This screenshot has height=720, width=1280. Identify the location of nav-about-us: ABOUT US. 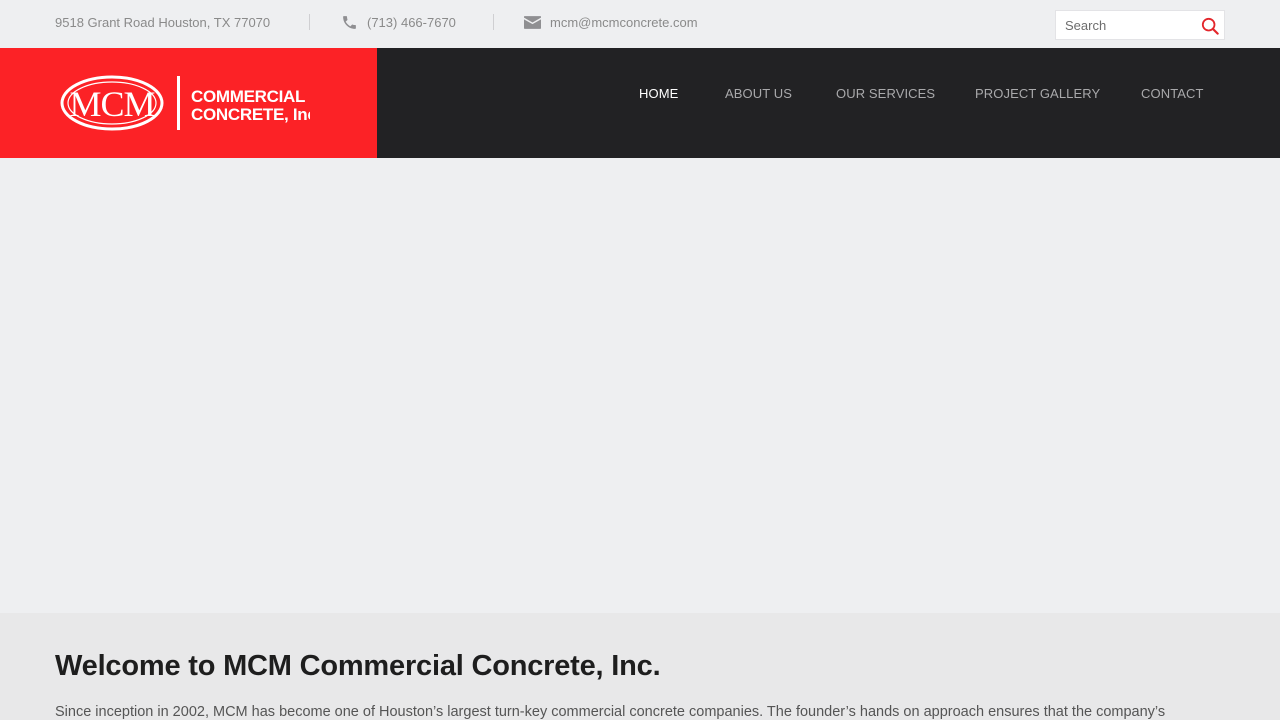
(758, 93).